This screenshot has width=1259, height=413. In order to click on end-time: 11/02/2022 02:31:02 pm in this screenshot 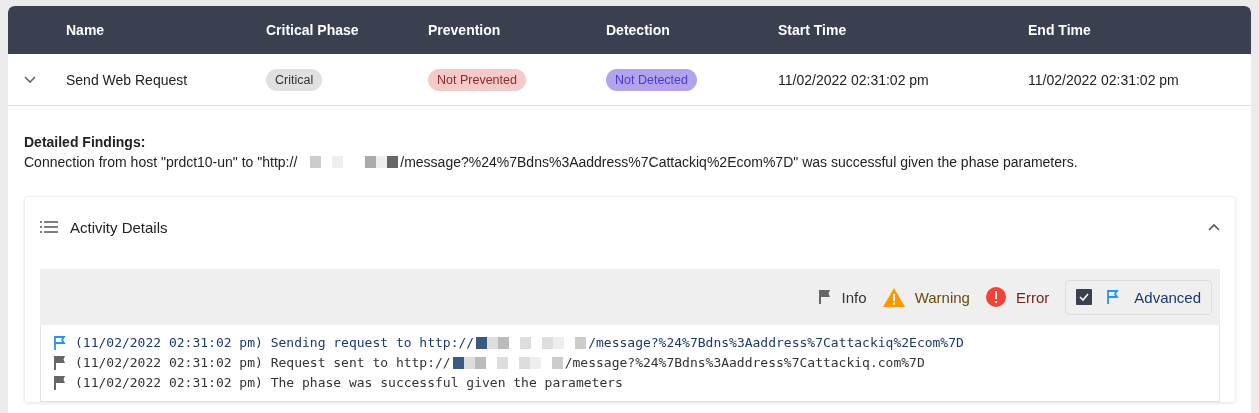, I will do `click(1104, 79)`.